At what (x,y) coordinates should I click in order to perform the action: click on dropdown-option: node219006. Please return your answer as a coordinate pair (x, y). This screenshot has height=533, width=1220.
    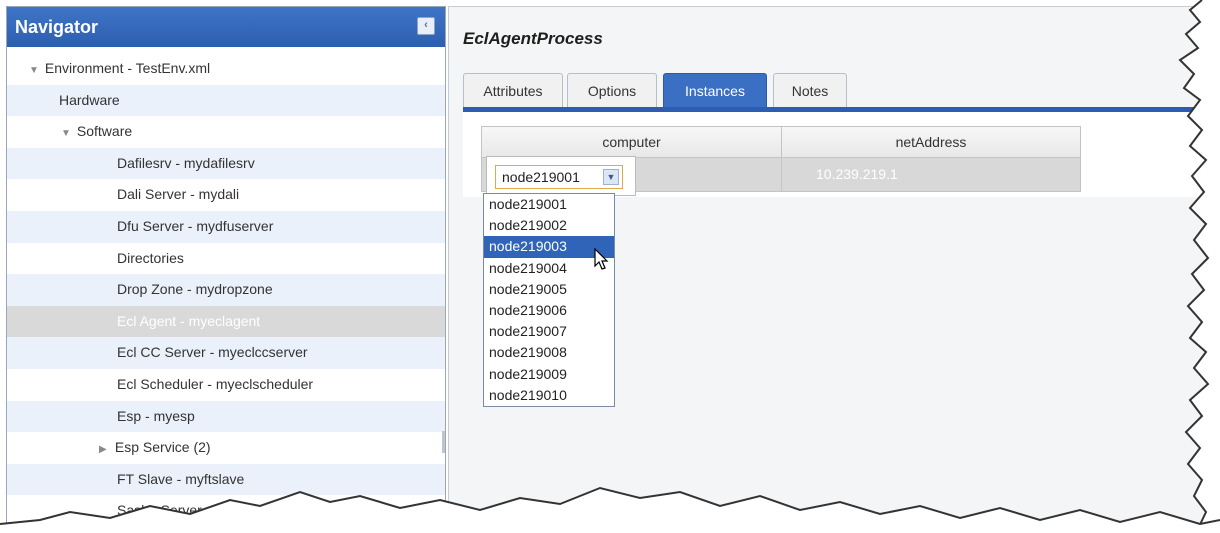
    Looking at the image, I should click on (549, 310).